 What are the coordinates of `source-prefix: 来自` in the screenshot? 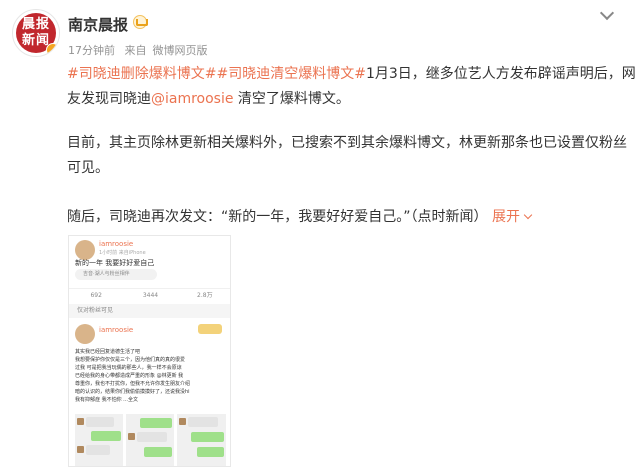 It's located at (135, 50).